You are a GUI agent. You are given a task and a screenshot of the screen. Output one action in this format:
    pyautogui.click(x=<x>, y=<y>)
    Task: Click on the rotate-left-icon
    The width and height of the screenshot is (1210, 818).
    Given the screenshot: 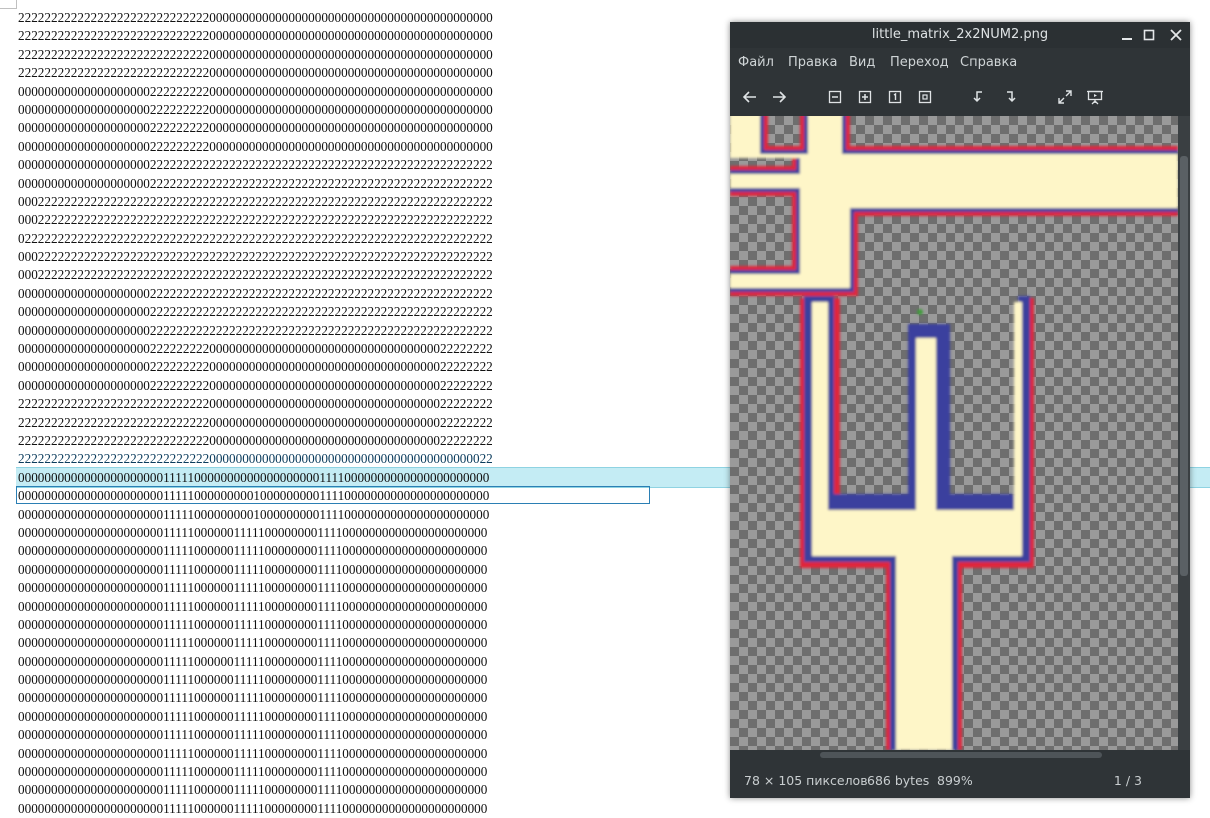 What is the action you would take?
    pyautogui.click(x=977, y=97)
    